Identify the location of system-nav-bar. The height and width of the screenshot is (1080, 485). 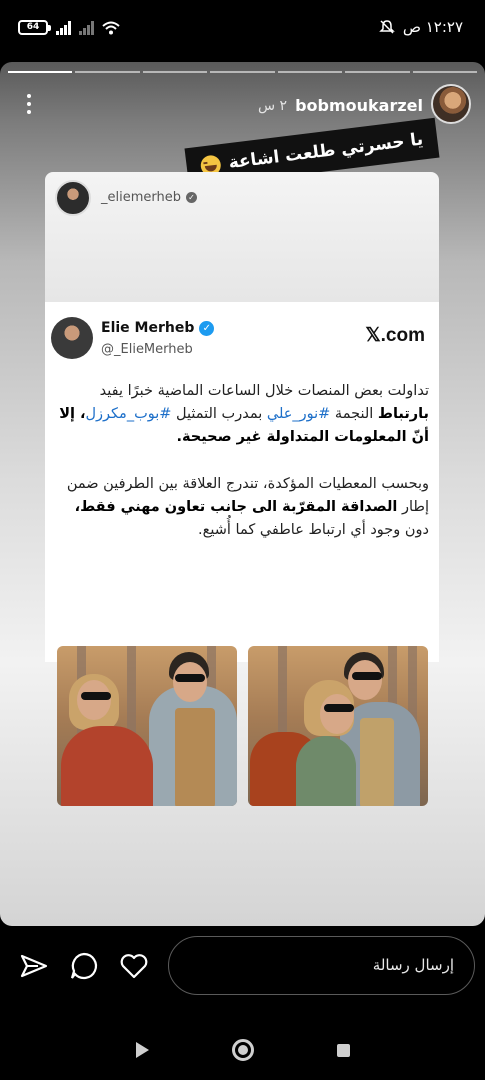
(242, 1045).